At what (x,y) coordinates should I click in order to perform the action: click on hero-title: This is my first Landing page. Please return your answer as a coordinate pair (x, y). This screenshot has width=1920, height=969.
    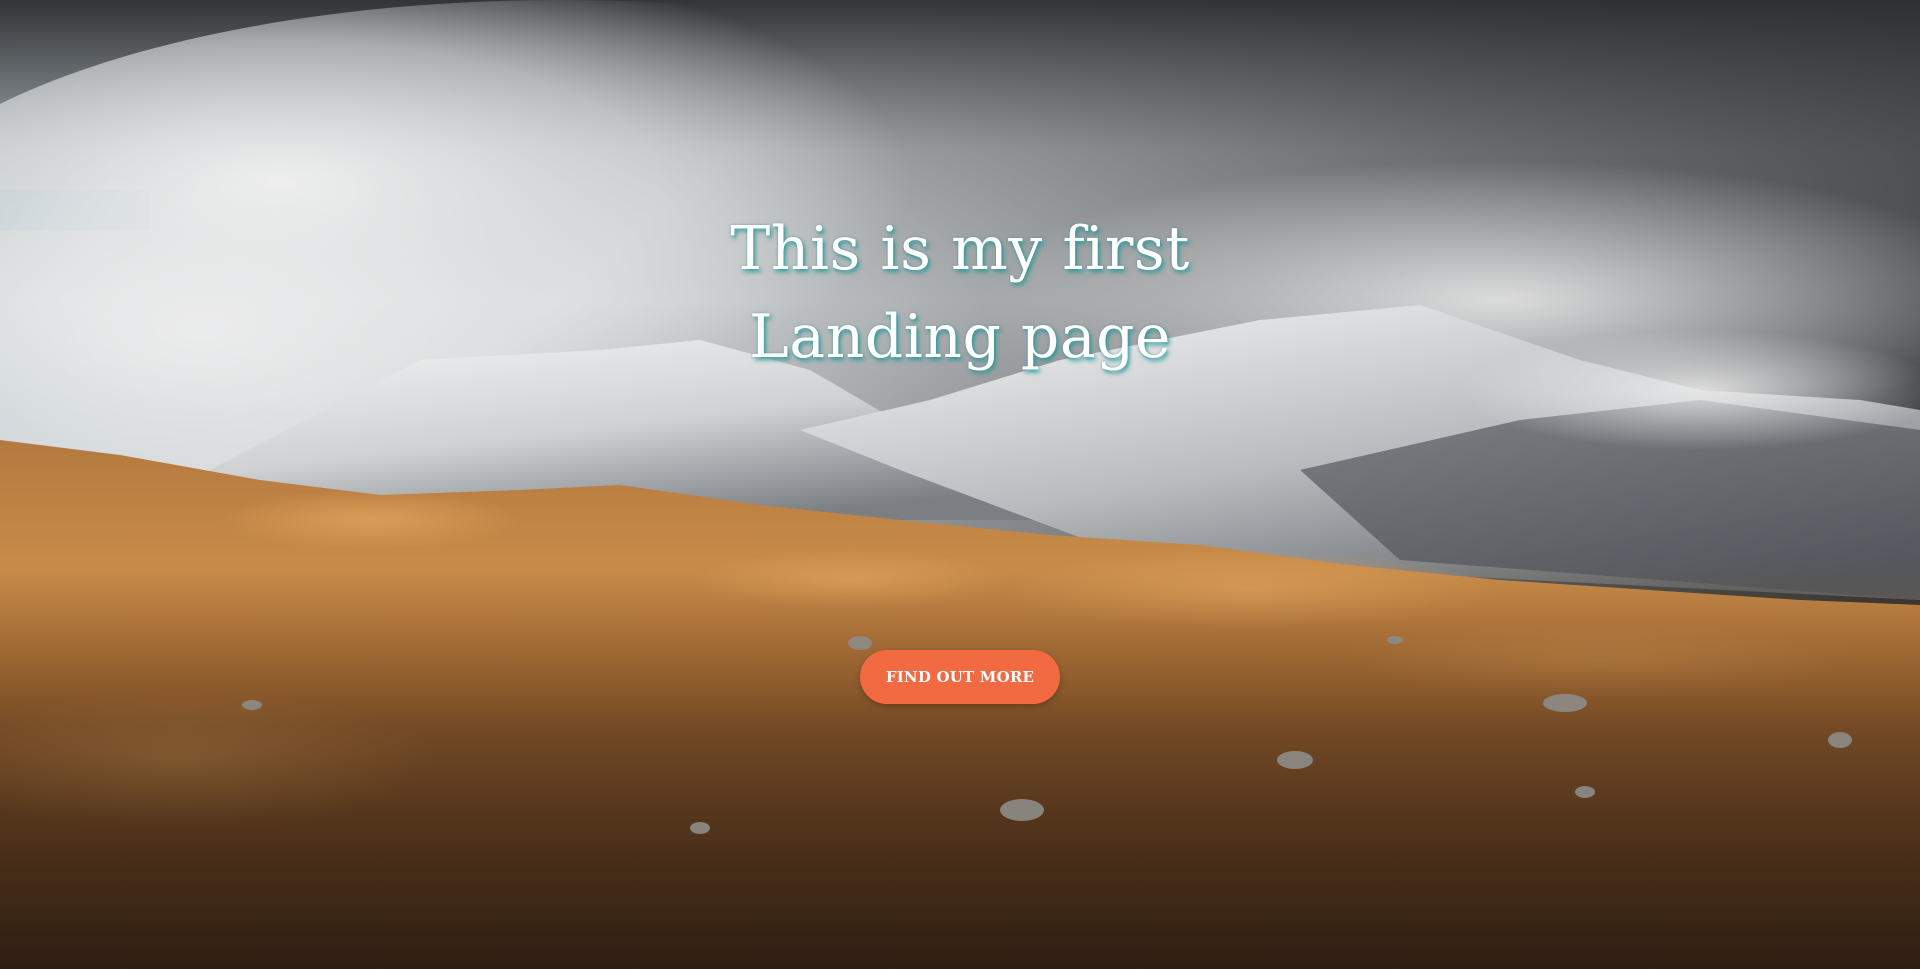
    Looking at the image, I should click on (960, 293).